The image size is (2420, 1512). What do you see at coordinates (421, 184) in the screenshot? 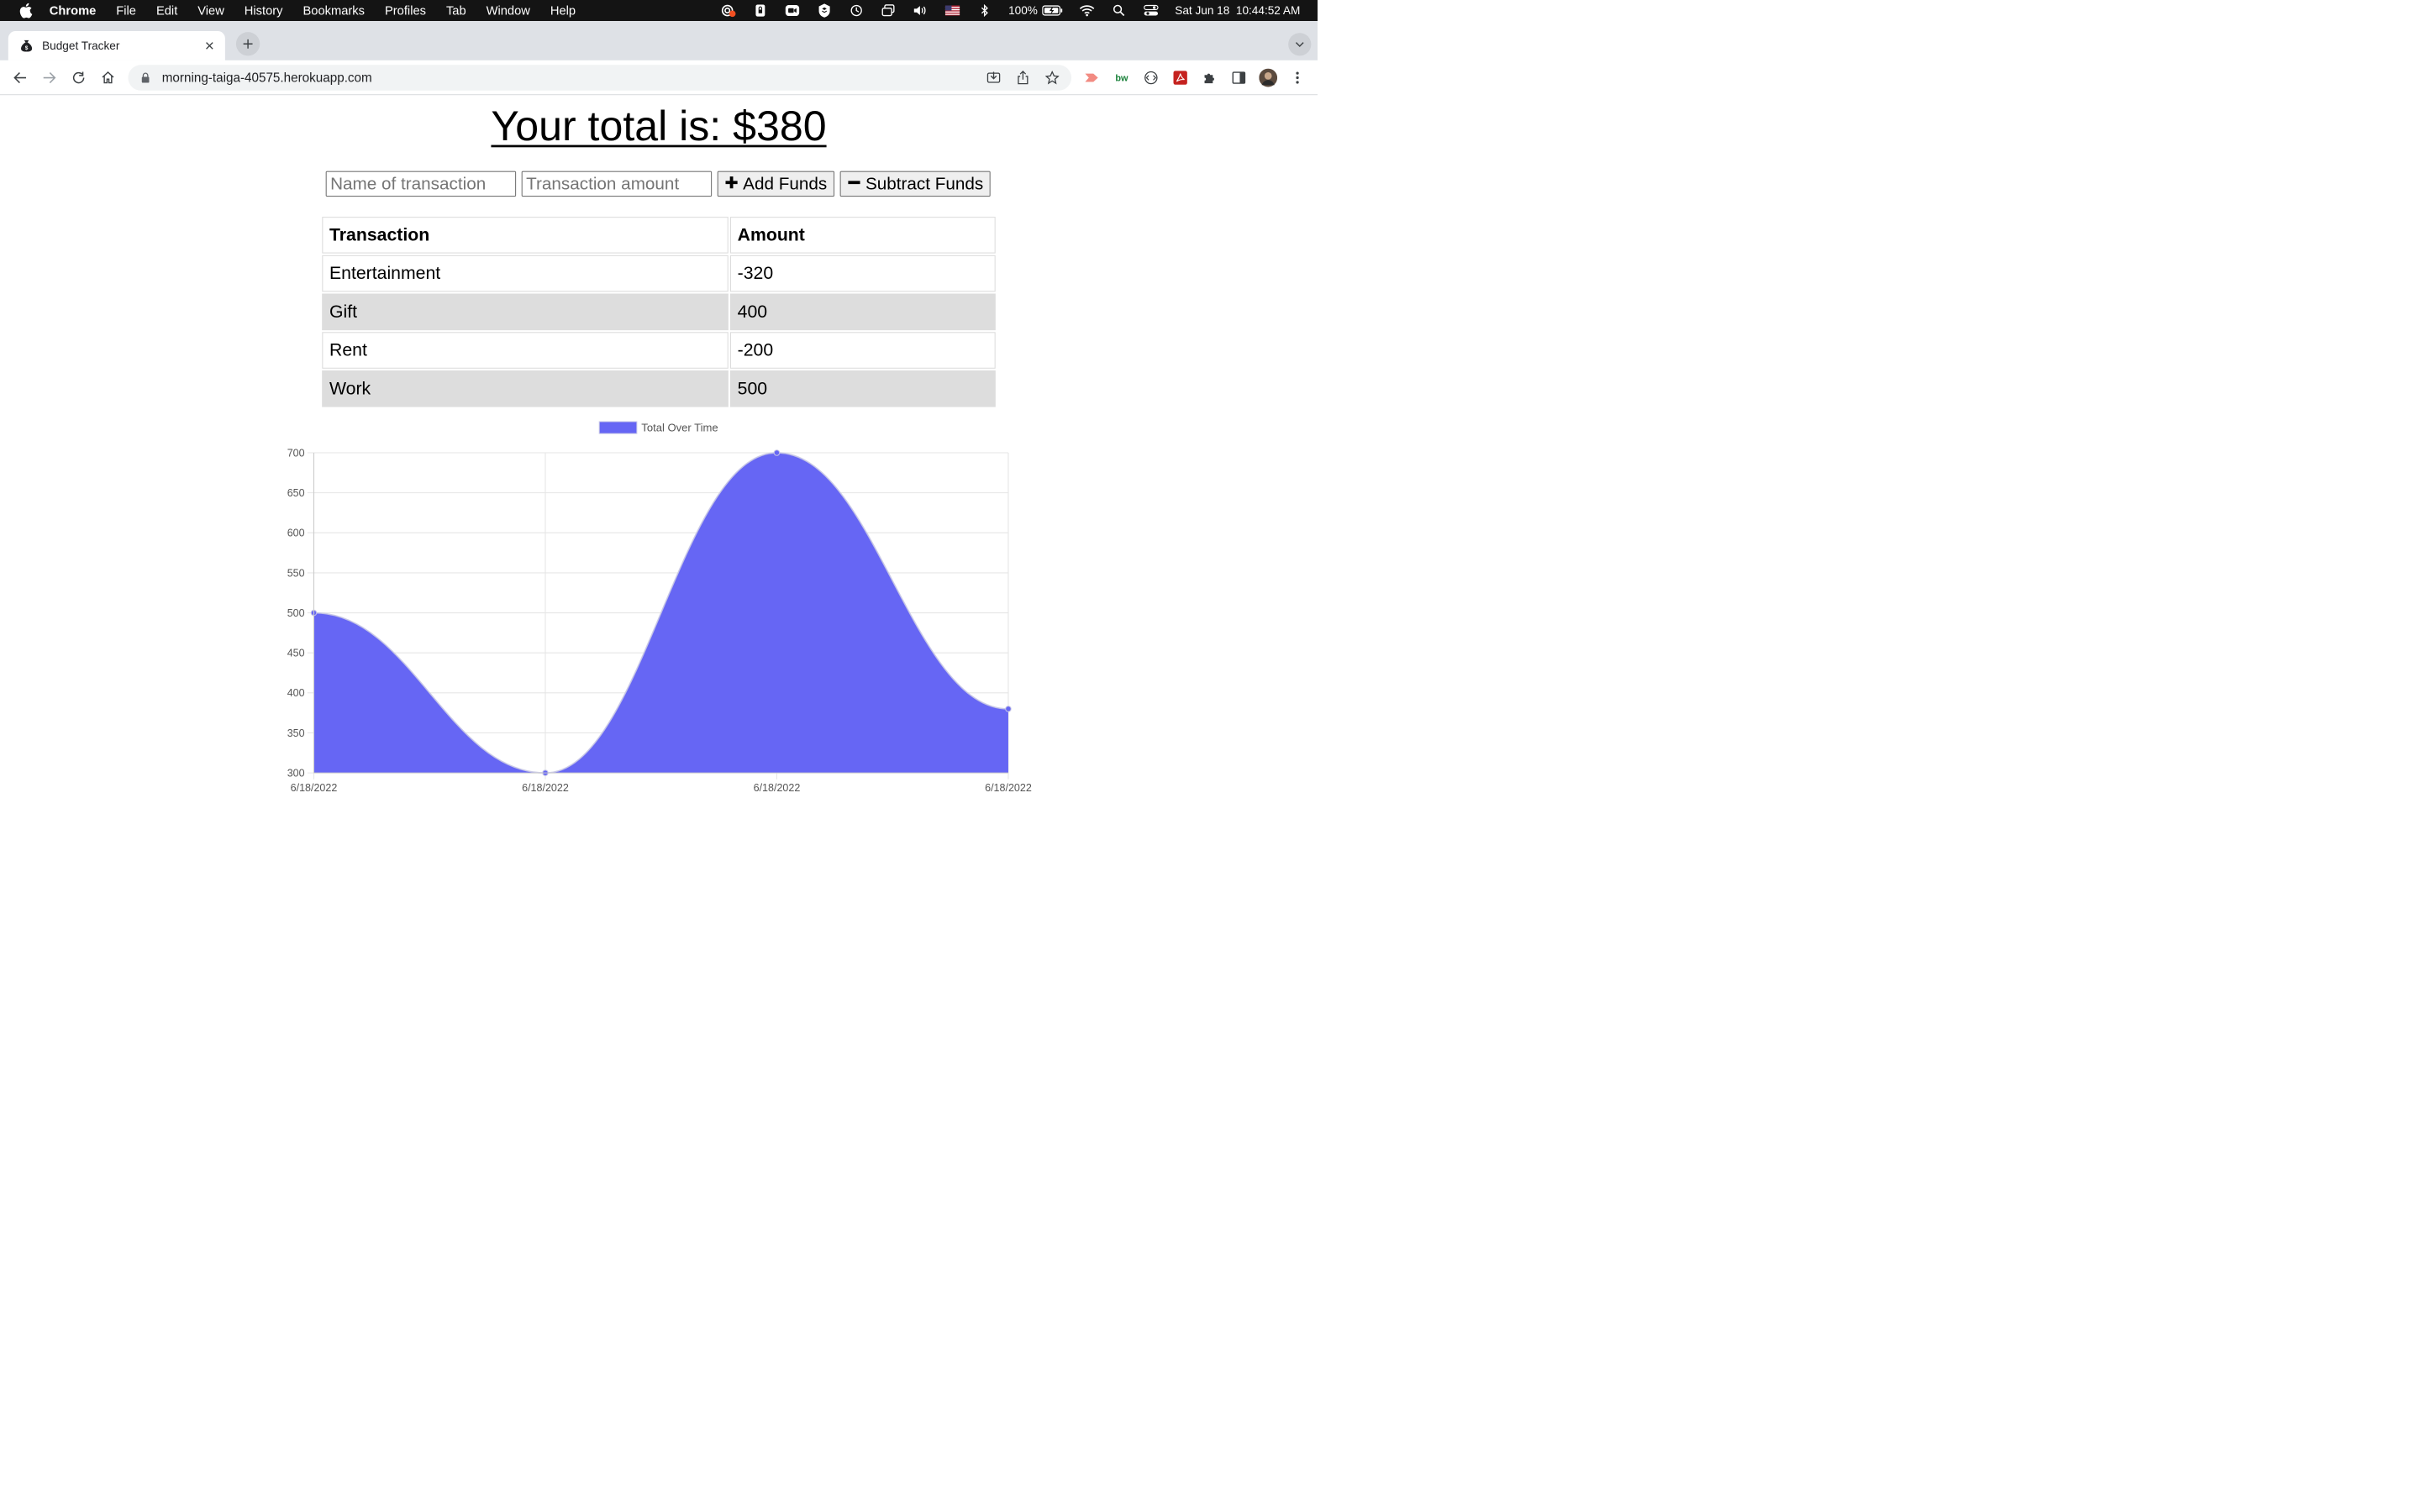
I see `transaction-name-input` at bounding box center [421, 184].